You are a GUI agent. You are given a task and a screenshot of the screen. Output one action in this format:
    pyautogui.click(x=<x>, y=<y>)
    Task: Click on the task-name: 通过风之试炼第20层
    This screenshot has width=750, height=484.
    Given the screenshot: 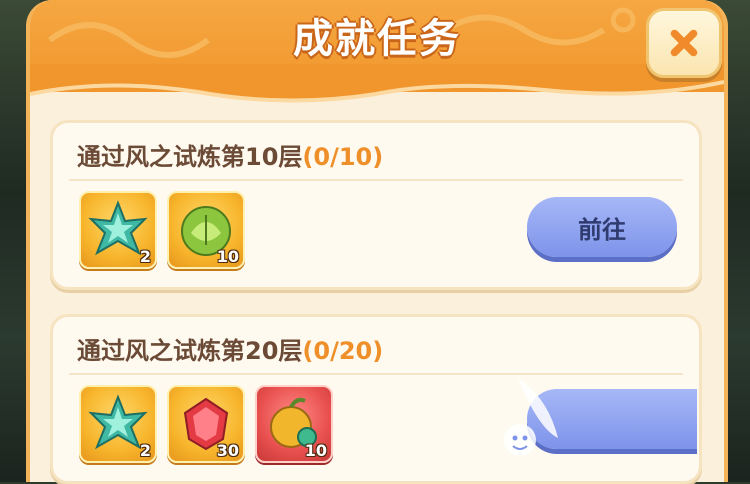 What is the action you would take?
    pyautogui.click(x=190, y=351)
    